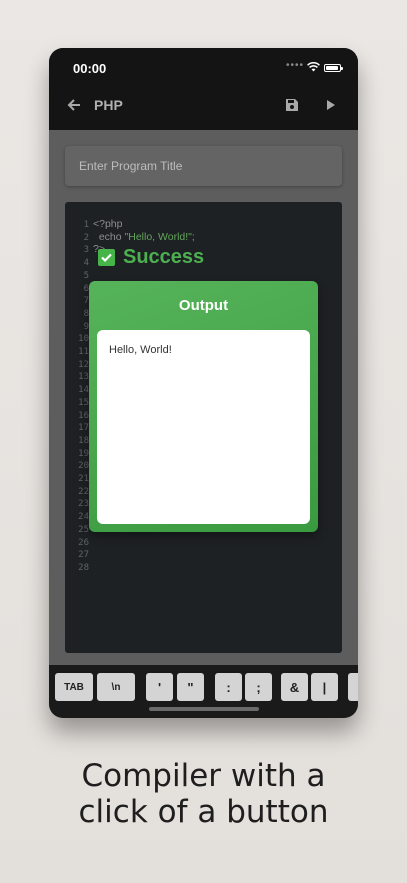 The width and height of the screenshot is (407, 883). I want to click on line-number: 5, so click(86, 275).